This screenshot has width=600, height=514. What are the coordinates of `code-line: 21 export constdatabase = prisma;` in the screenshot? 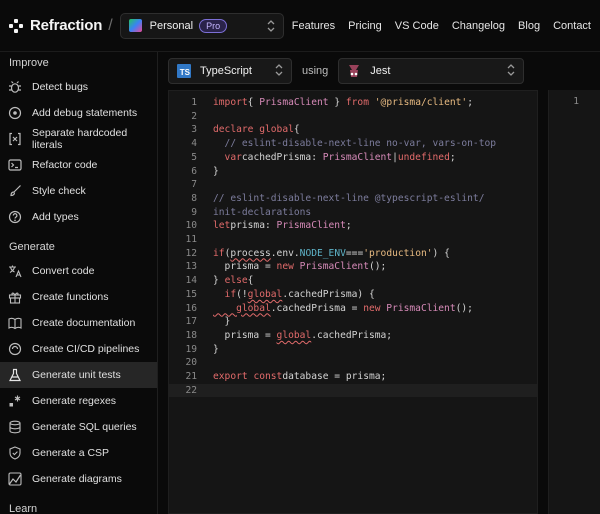 It's located at (353, 376).